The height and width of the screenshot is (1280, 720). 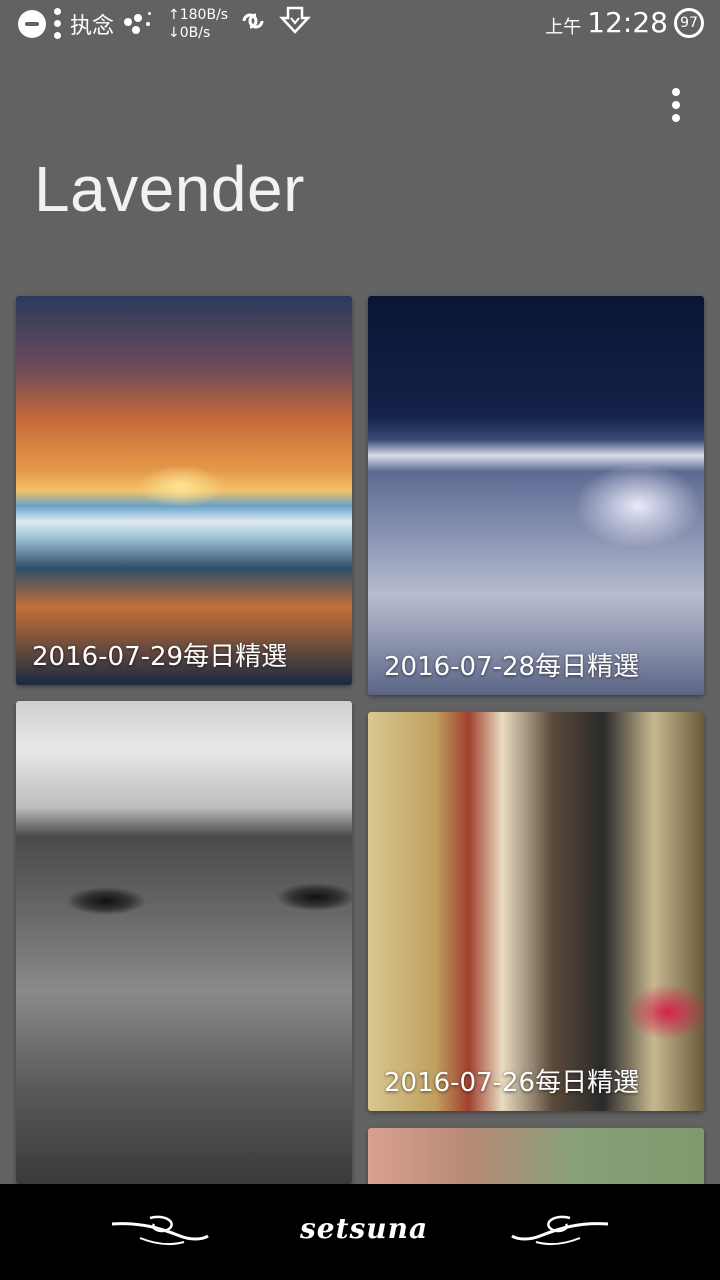 I want to click on cluster-icon, so click(x=139, y=24).